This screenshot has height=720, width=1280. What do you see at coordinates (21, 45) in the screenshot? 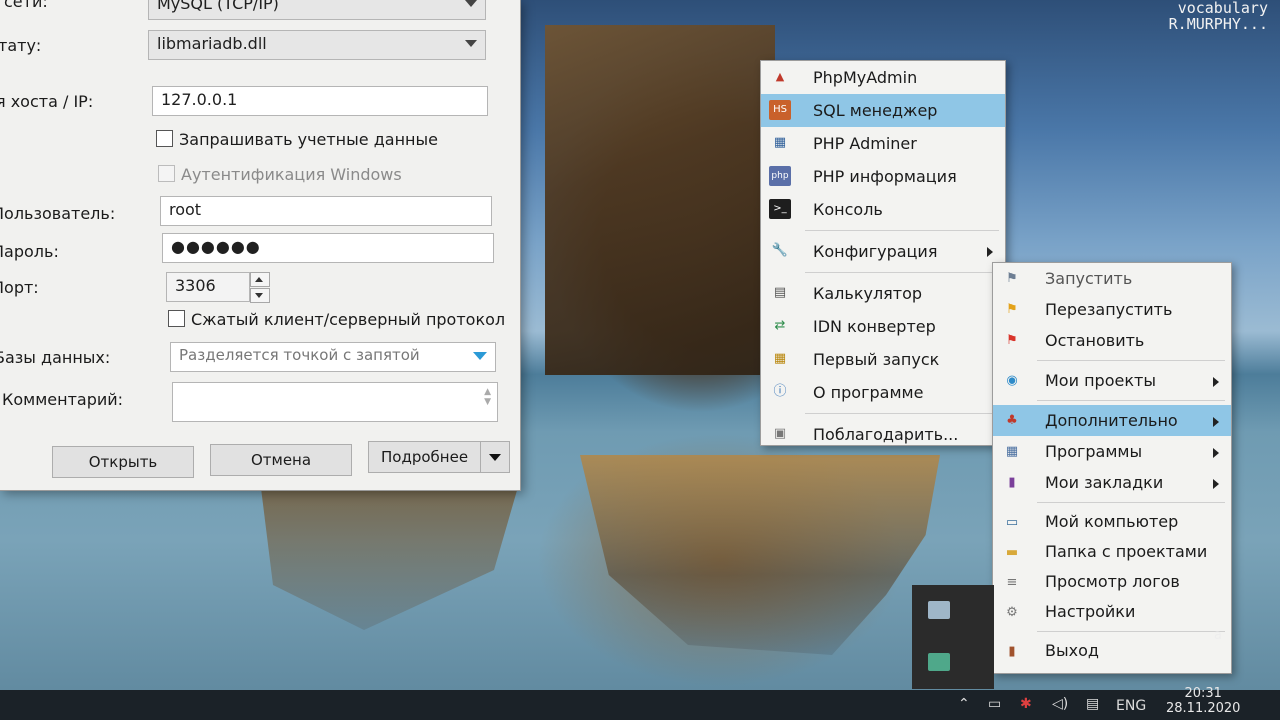
I see `library-label: тату:` at bounding box center [21, 45].